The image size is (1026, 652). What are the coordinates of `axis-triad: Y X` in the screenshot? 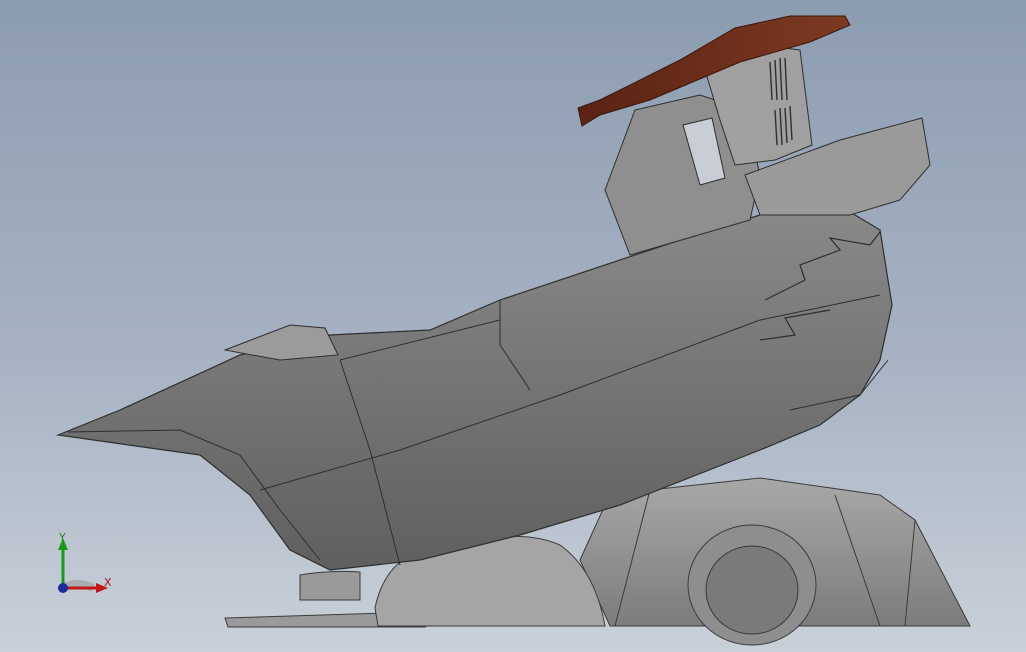 It's located at (85, 568).